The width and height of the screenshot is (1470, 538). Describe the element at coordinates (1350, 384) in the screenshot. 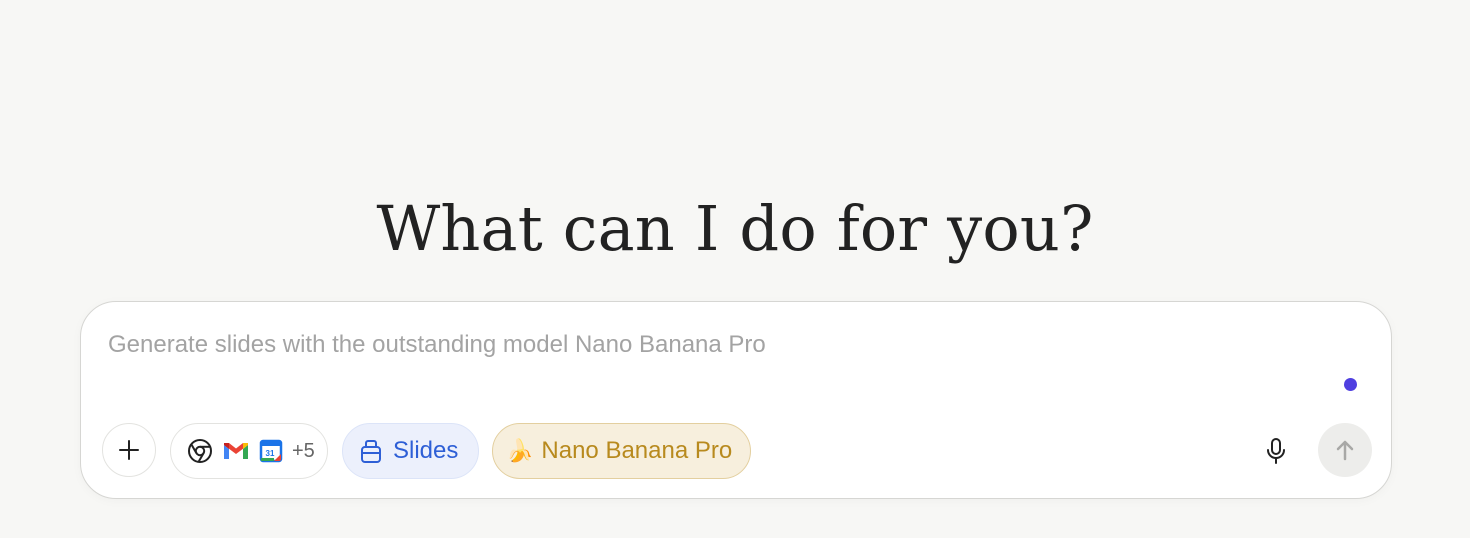

I see `status-dot` at that location.